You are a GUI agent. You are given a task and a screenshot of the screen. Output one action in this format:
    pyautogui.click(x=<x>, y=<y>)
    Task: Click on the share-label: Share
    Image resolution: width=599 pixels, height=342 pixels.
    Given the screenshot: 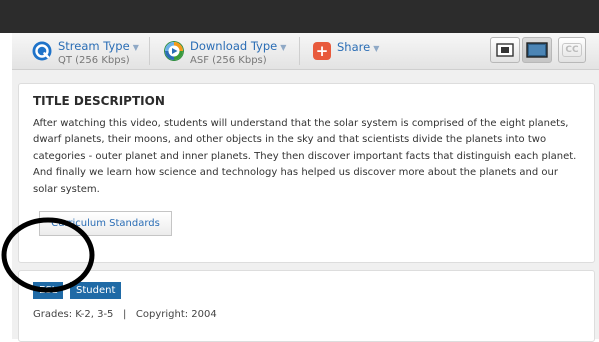 What is the action you would take?
    pyautogui.click(x=353, y=47)
    